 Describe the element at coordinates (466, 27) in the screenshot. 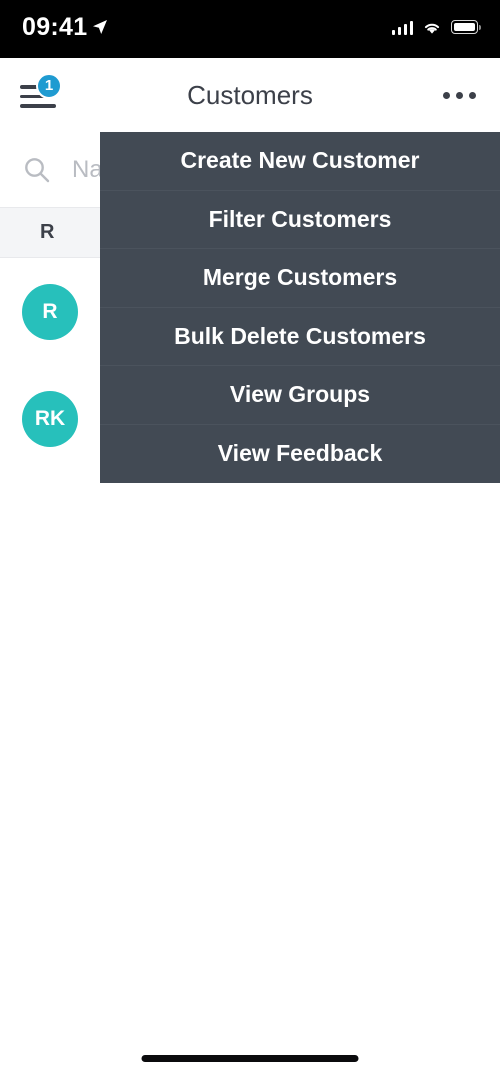

I see `battery-full-icon` at that location.